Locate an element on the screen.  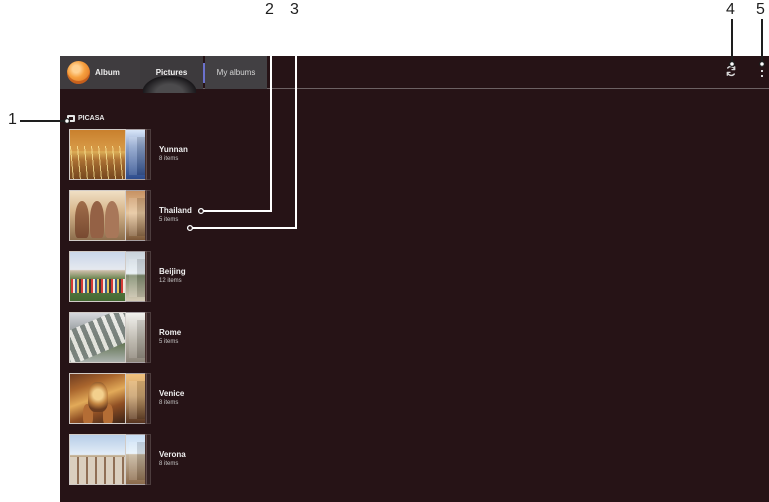
verona-photo-thumbnail is located at coordinates (97, 459).